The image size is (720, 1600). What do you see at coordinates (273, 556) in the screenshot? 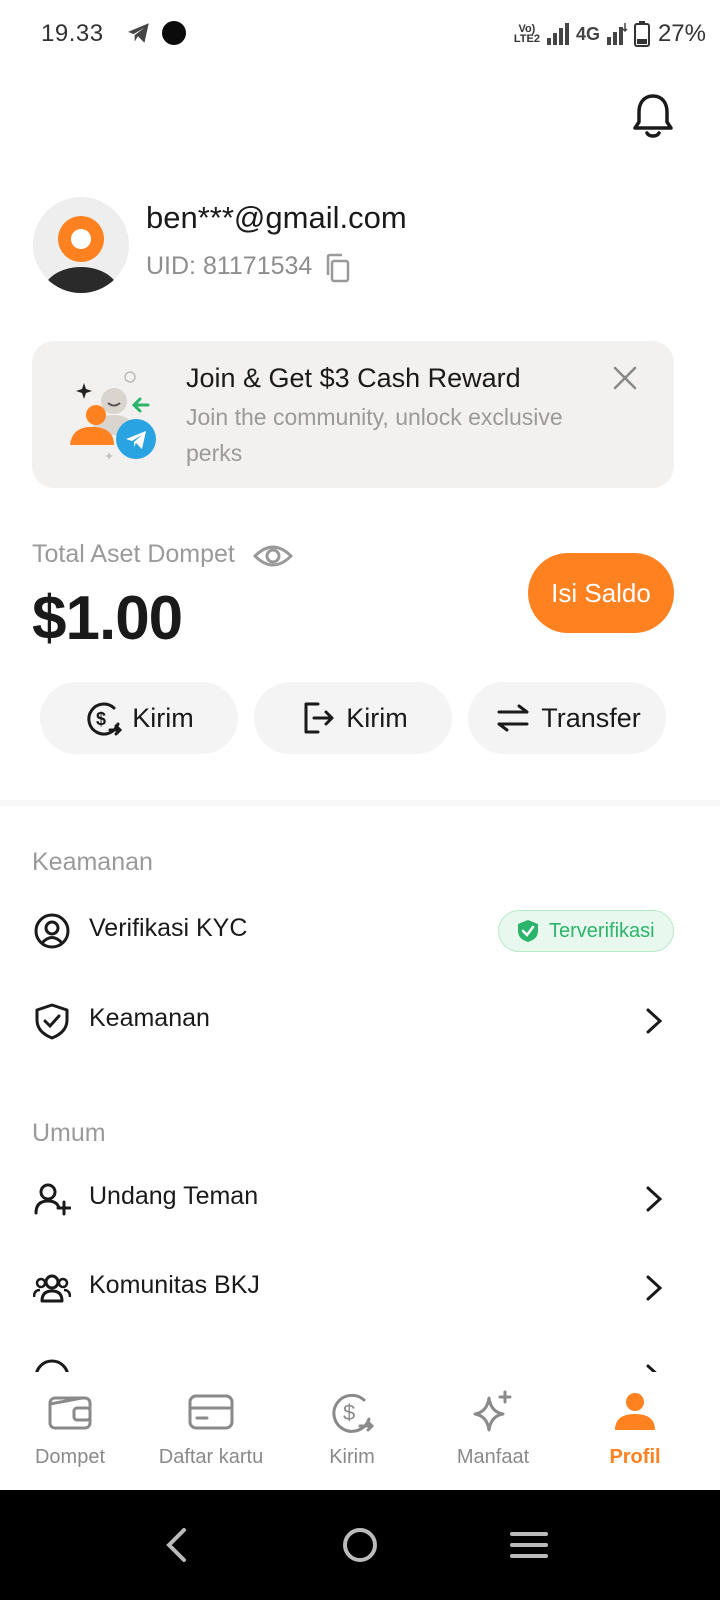
I see `eye-icon` at bounding box center [273, 556].